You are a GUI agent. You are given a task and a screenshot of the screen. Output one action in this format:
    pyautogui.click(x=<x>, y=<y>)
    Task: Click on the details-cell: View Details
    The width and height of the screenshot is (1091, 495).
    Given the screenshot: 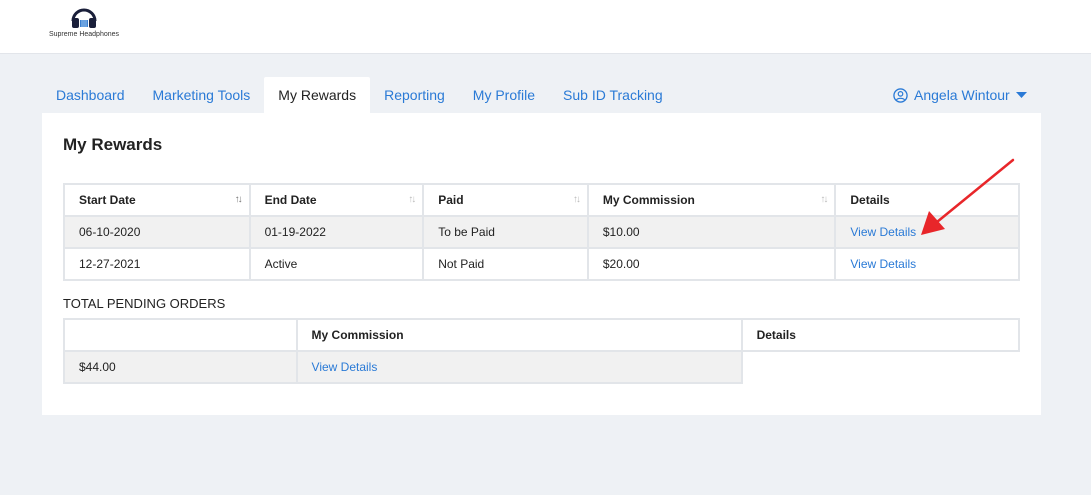 What is the action you would take?
    pyautogui.click(x=927, y=264)
    